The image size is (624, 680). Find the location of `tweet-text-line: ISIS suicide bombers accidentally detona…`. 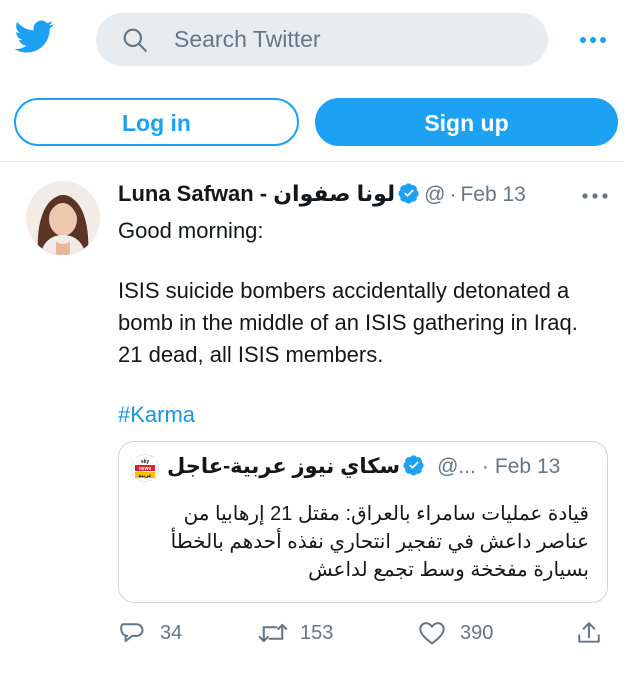

tweet-text-line: ISIS suicide bombers accidentally detona… is located at coordinates (348, 322).